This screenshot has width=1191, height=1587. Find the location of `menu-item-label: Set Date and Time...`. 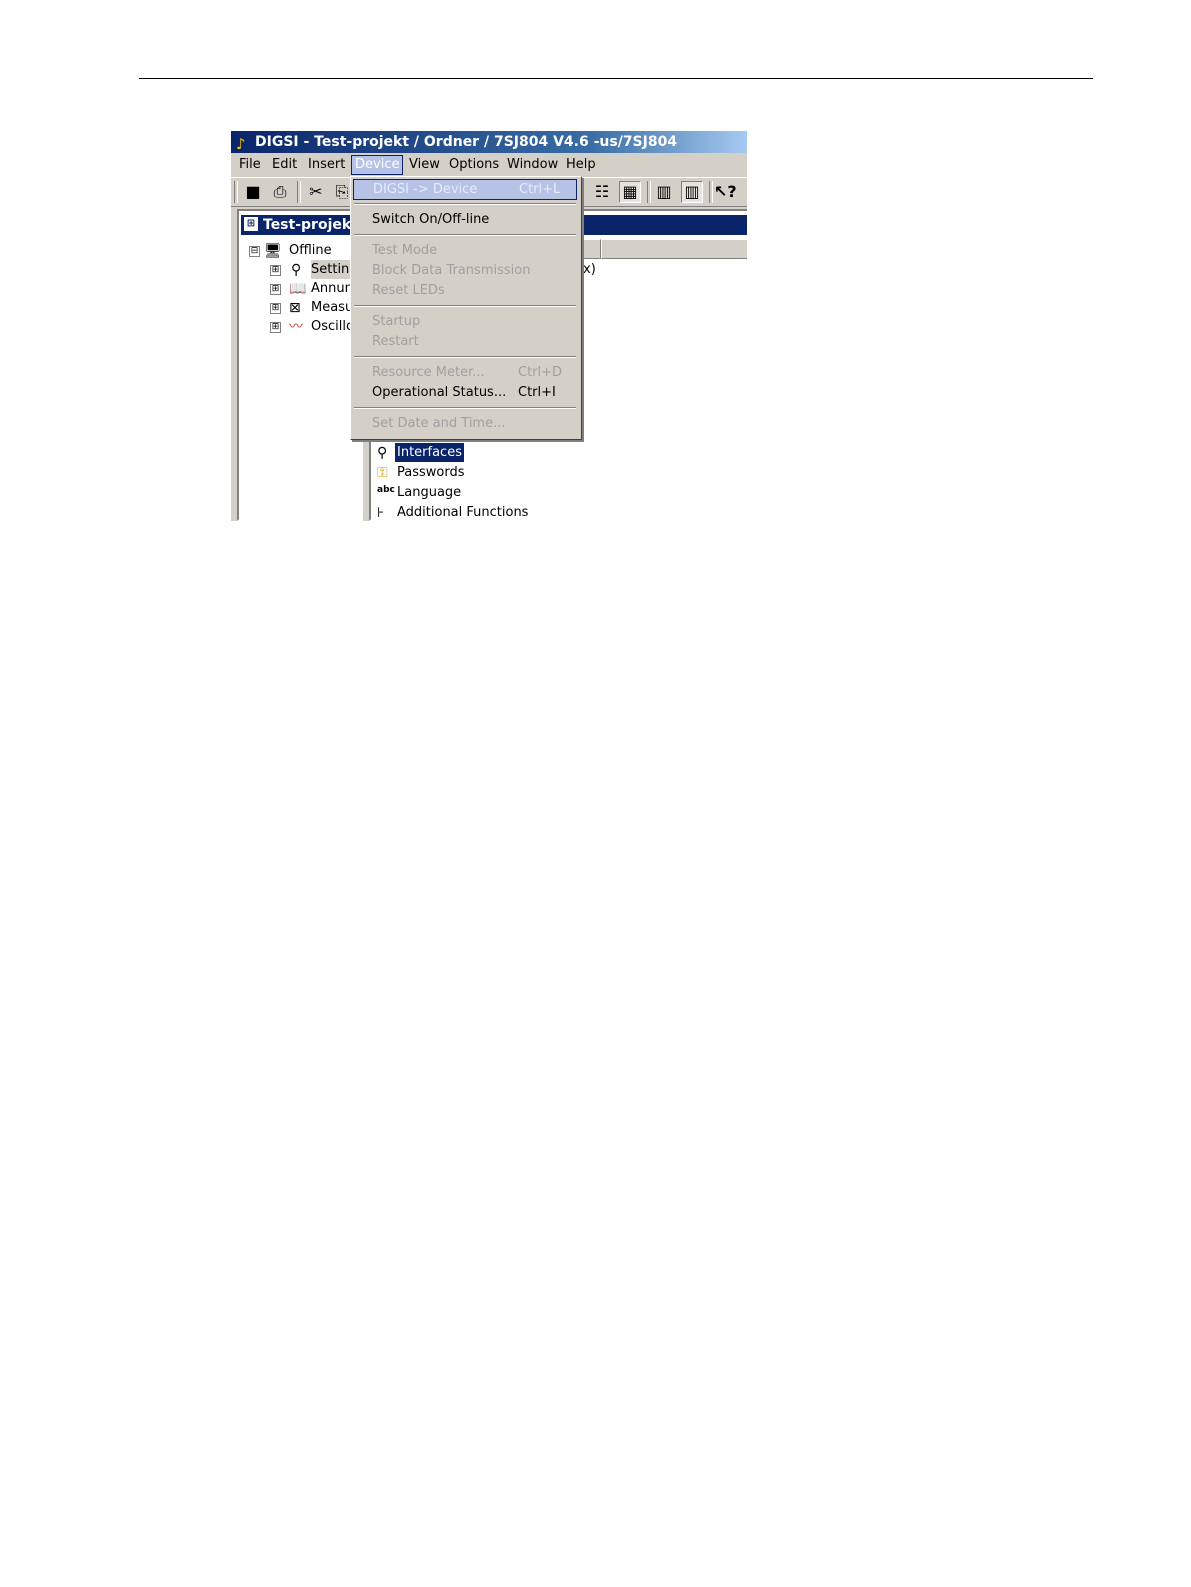

menu-item-label: Set Date and Time... is located at coordinates (439, 423).